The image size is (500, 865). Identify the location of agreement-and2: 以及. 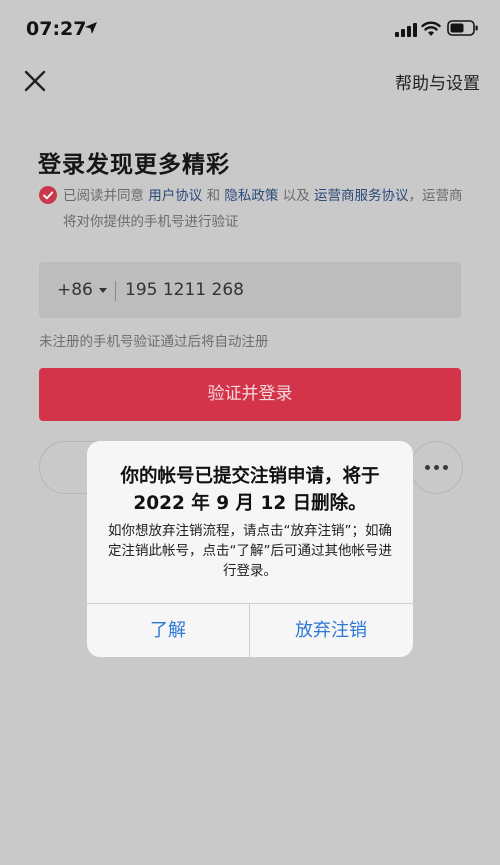
(296, 196).